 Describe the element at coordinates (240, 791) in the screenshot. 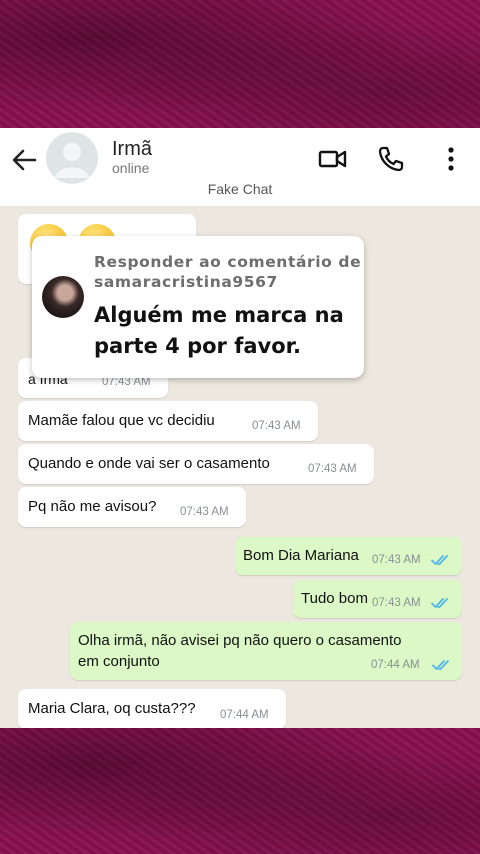

I see `decorative-background-bottom` at that location.